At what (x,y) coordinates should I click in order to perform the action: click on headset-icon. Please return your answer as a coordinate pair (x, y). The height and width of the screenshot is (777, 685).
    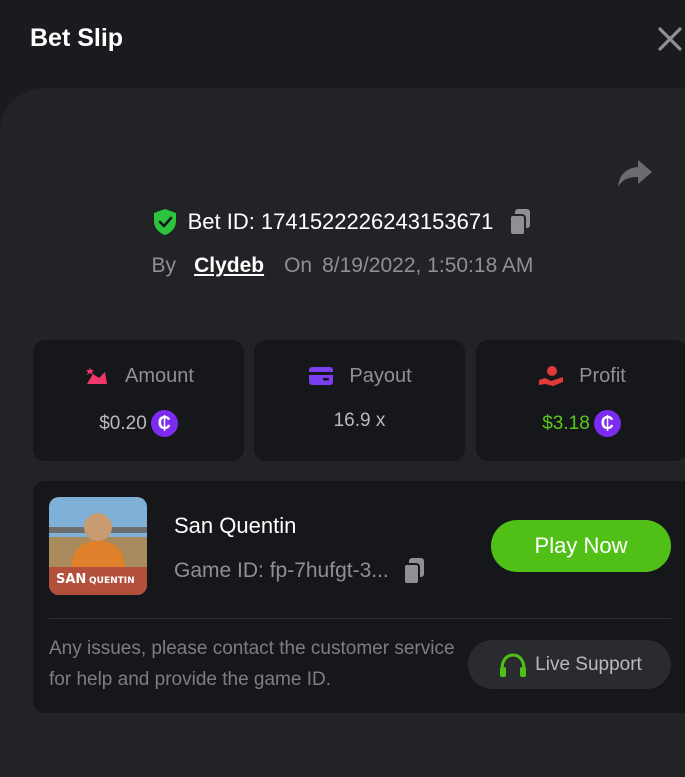
    Looking at the image, I should click on (513, 664).